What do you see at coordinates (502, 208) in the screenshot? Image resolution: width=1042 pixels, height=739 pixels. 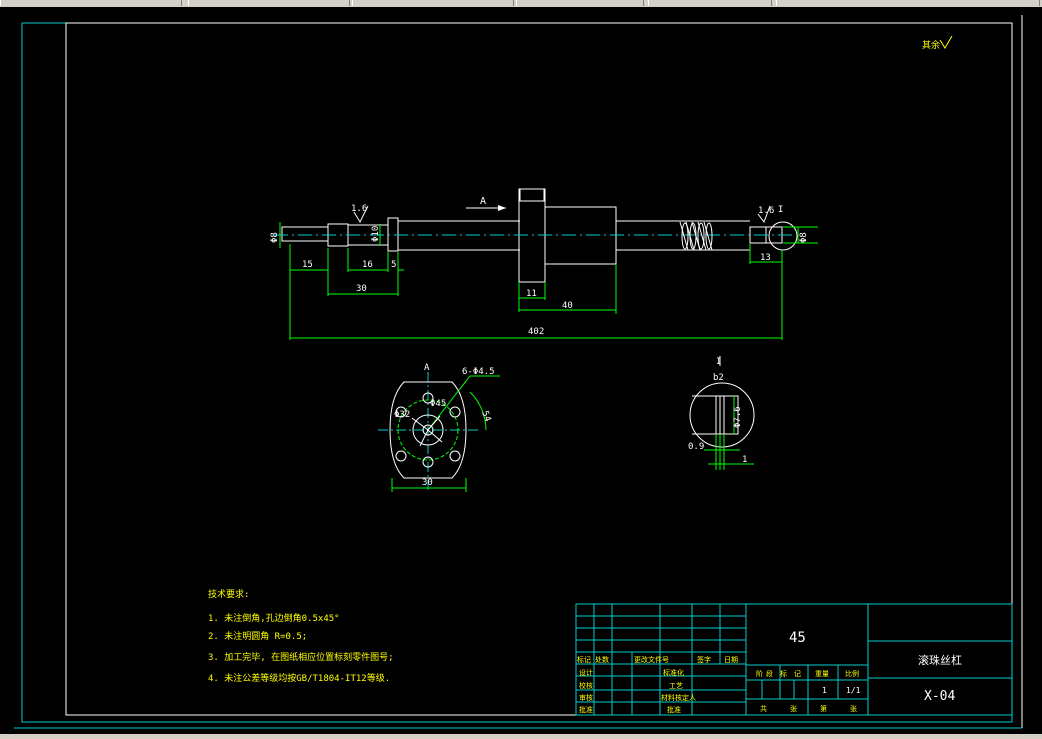 I see `arrowhead-icon` at bounding box center [502, 208].